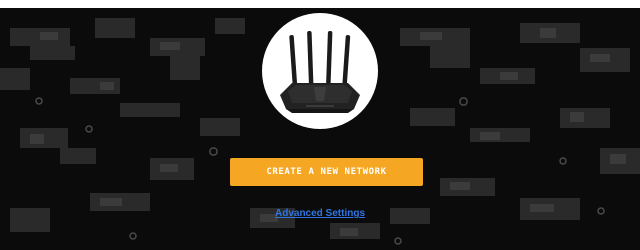 Image resolution: width=640 pixels, height=250 pixels. I want to click on advanced-settings-link: Advanced Settings, so click(320, 213).